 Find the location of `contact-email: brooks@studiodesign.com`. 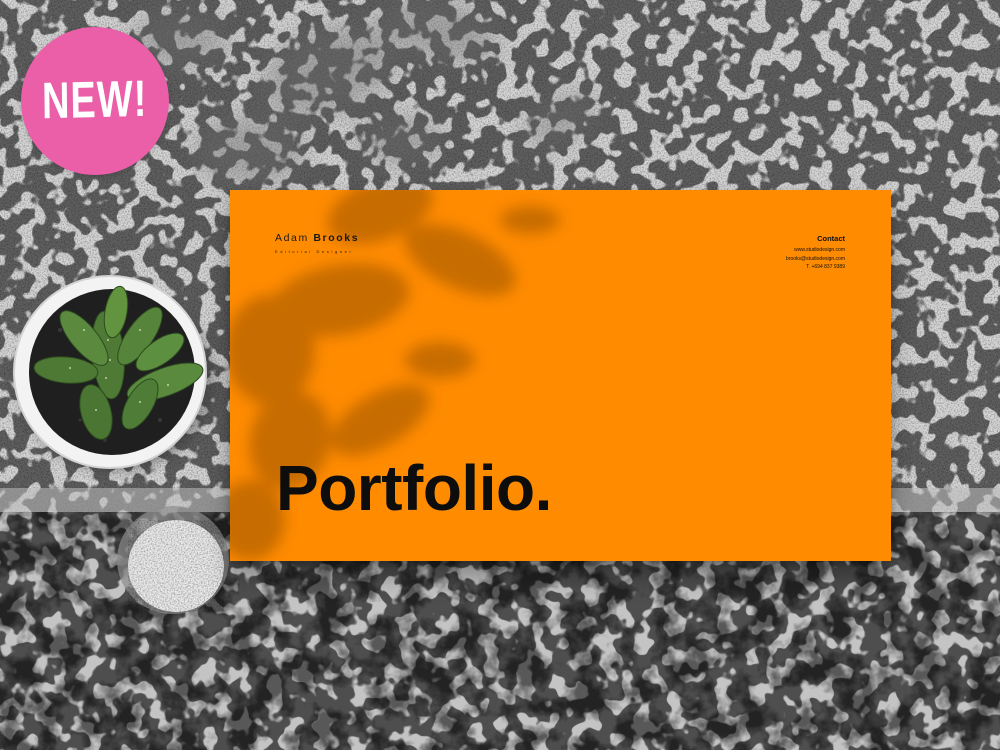

contact-email: brooks@studiodesign.com is located at coordinates (815, 258).